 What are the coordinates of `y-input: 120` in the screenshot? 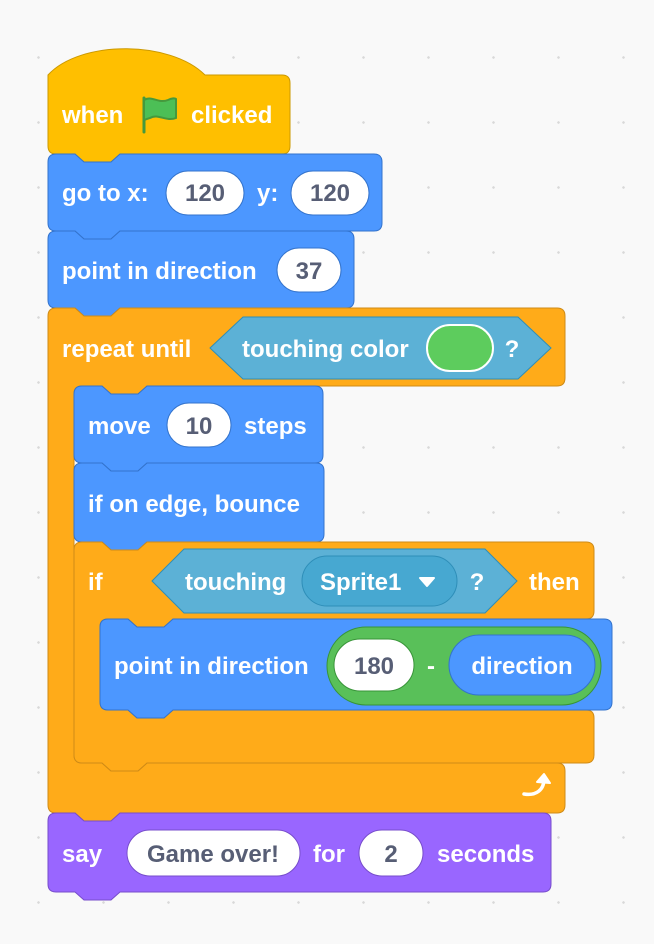 It's located at (330, 193).